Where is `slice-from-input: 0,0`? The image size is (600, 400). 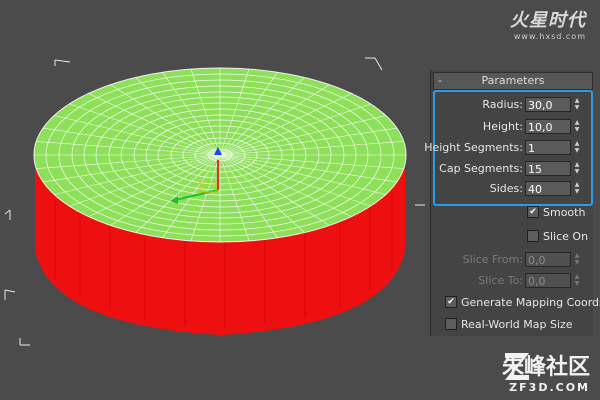 slice-from-input: 0,0 is located at coordinates (548, 259).